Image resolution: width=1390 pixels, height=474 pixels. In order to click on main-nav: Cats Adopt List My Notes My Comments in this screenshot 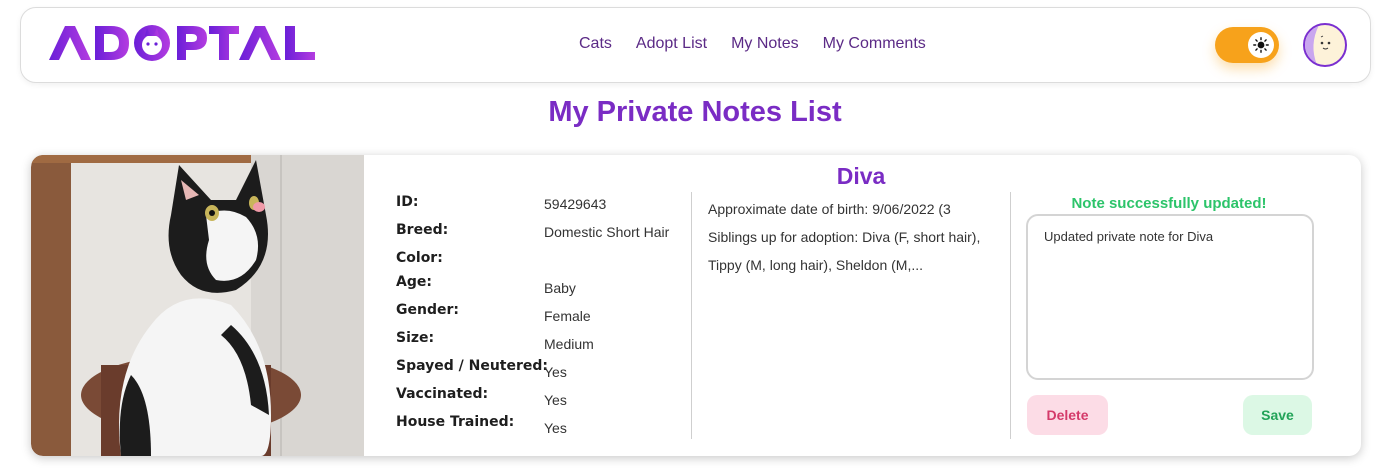, I will do `click(752, 44)`.